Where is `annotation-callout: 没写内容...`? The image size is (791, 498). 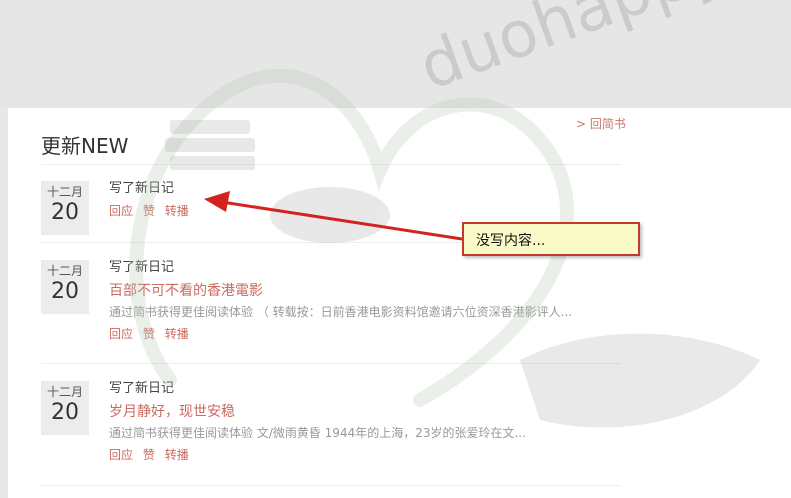 annotation-callout: 没写内容... is located at coordinates (551, 239).